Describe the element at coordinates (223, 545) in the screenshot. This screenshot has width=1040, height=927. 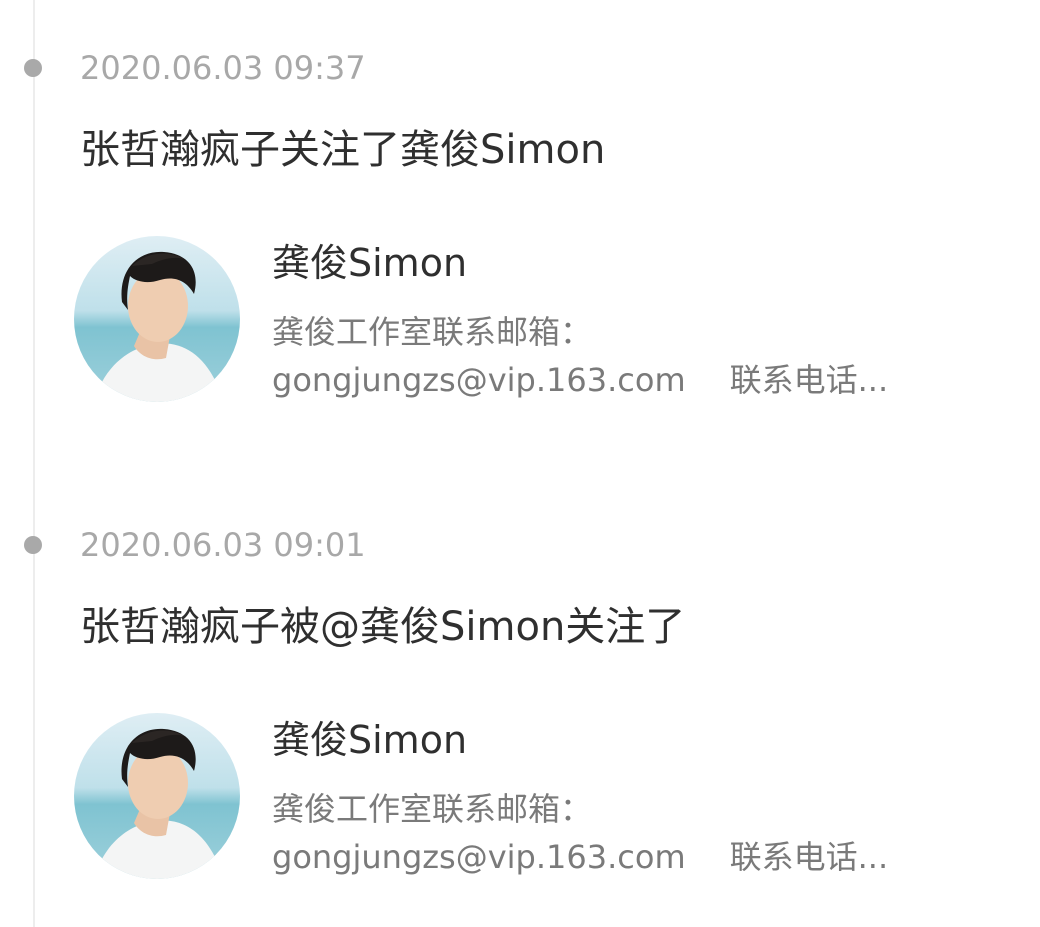
I see `timestamp: 2020.06.03 09:01` at that location.